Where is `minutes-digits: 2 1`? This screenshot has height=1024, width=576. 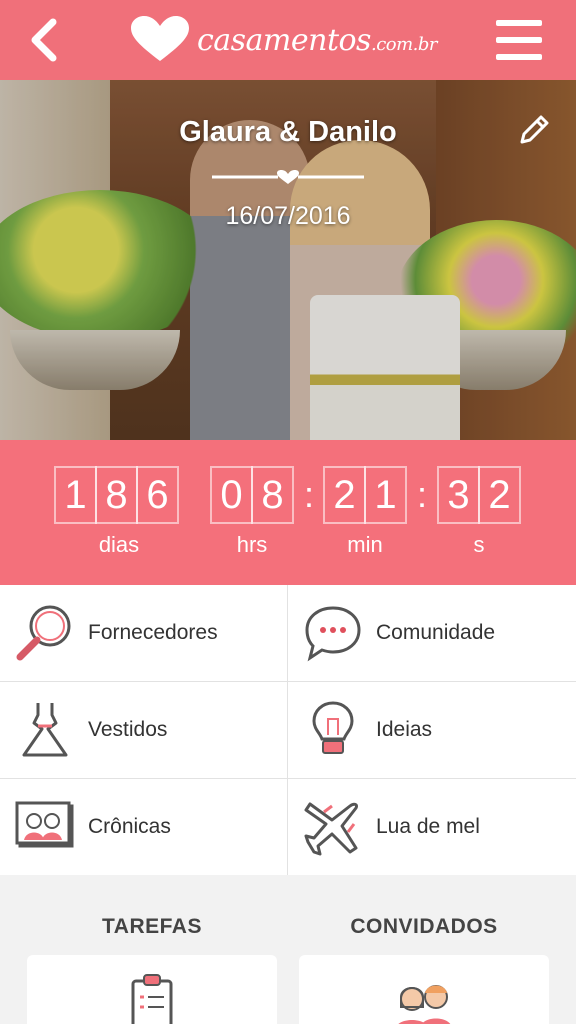 minutes-digits: 2 1 is located at coordinates (365, 495).